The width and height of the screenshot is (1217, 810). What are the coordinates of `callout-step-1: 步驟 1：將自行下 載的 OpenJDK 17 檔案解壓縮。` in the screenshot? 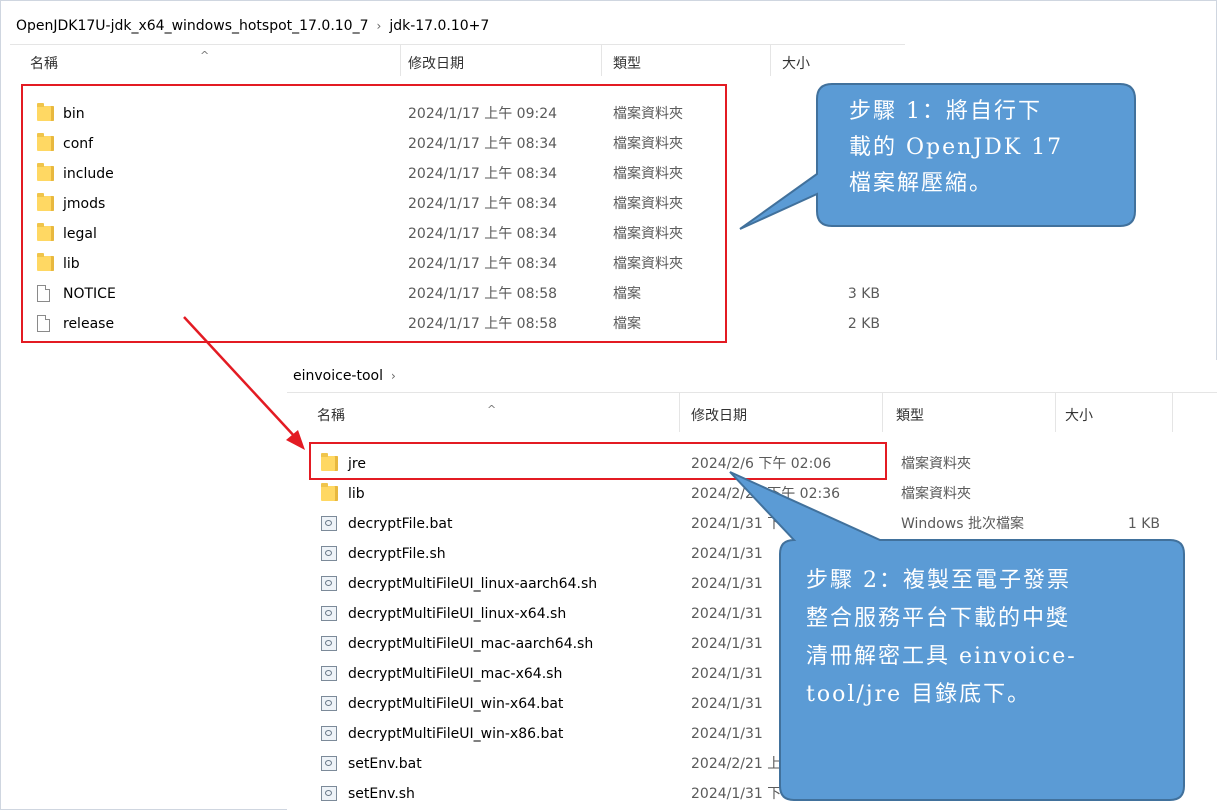 It's located at (935, 158).